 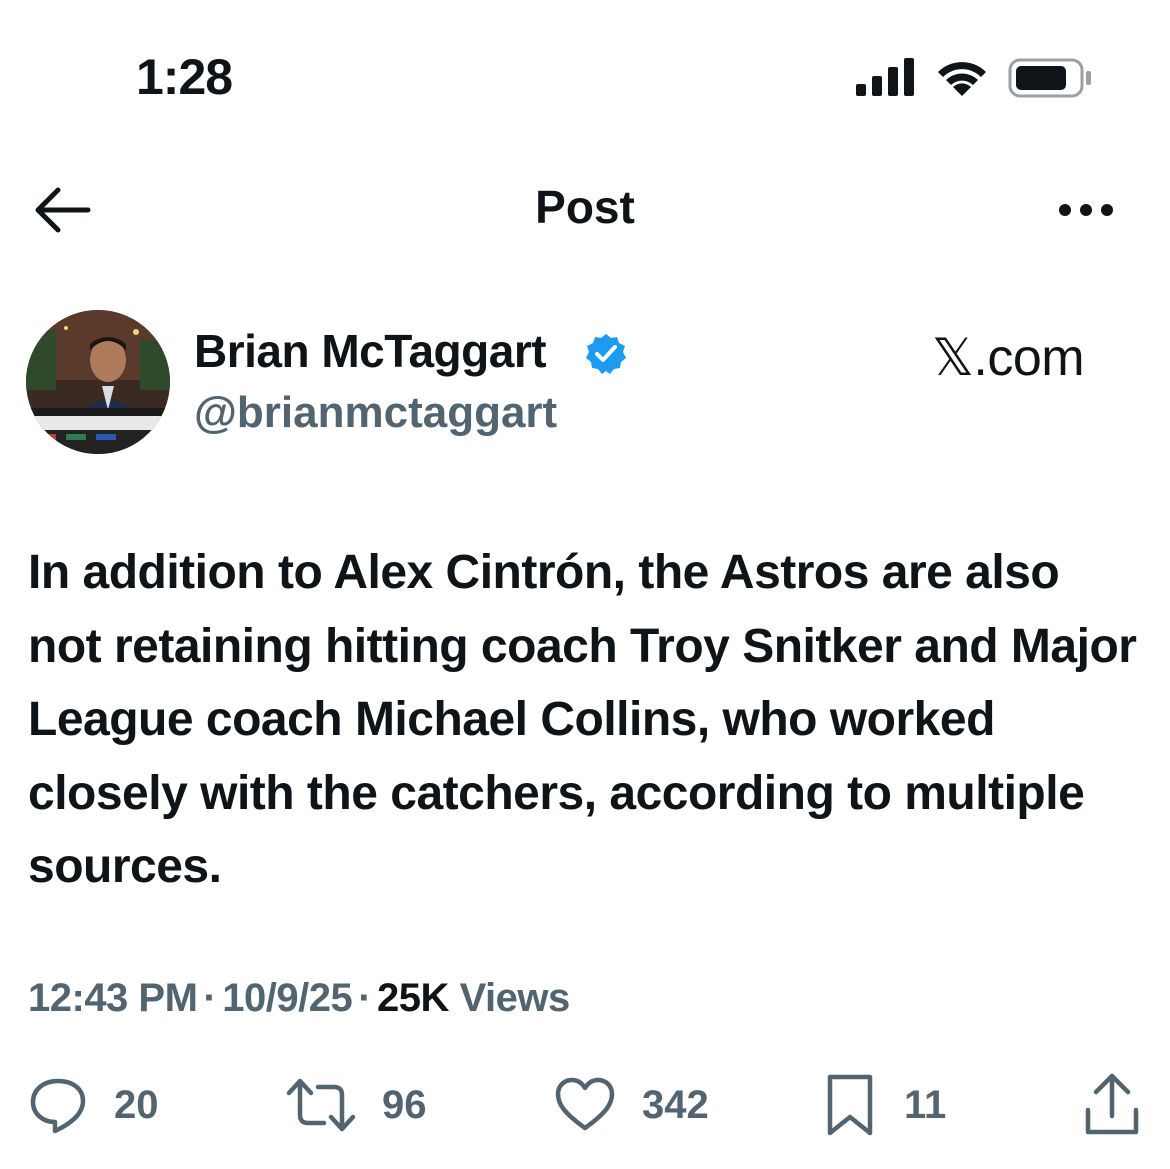 What do you see at coordinates (585, 75) in the screenshot?
I see `status-bar: 1:28` at bounding box center [585, 75].